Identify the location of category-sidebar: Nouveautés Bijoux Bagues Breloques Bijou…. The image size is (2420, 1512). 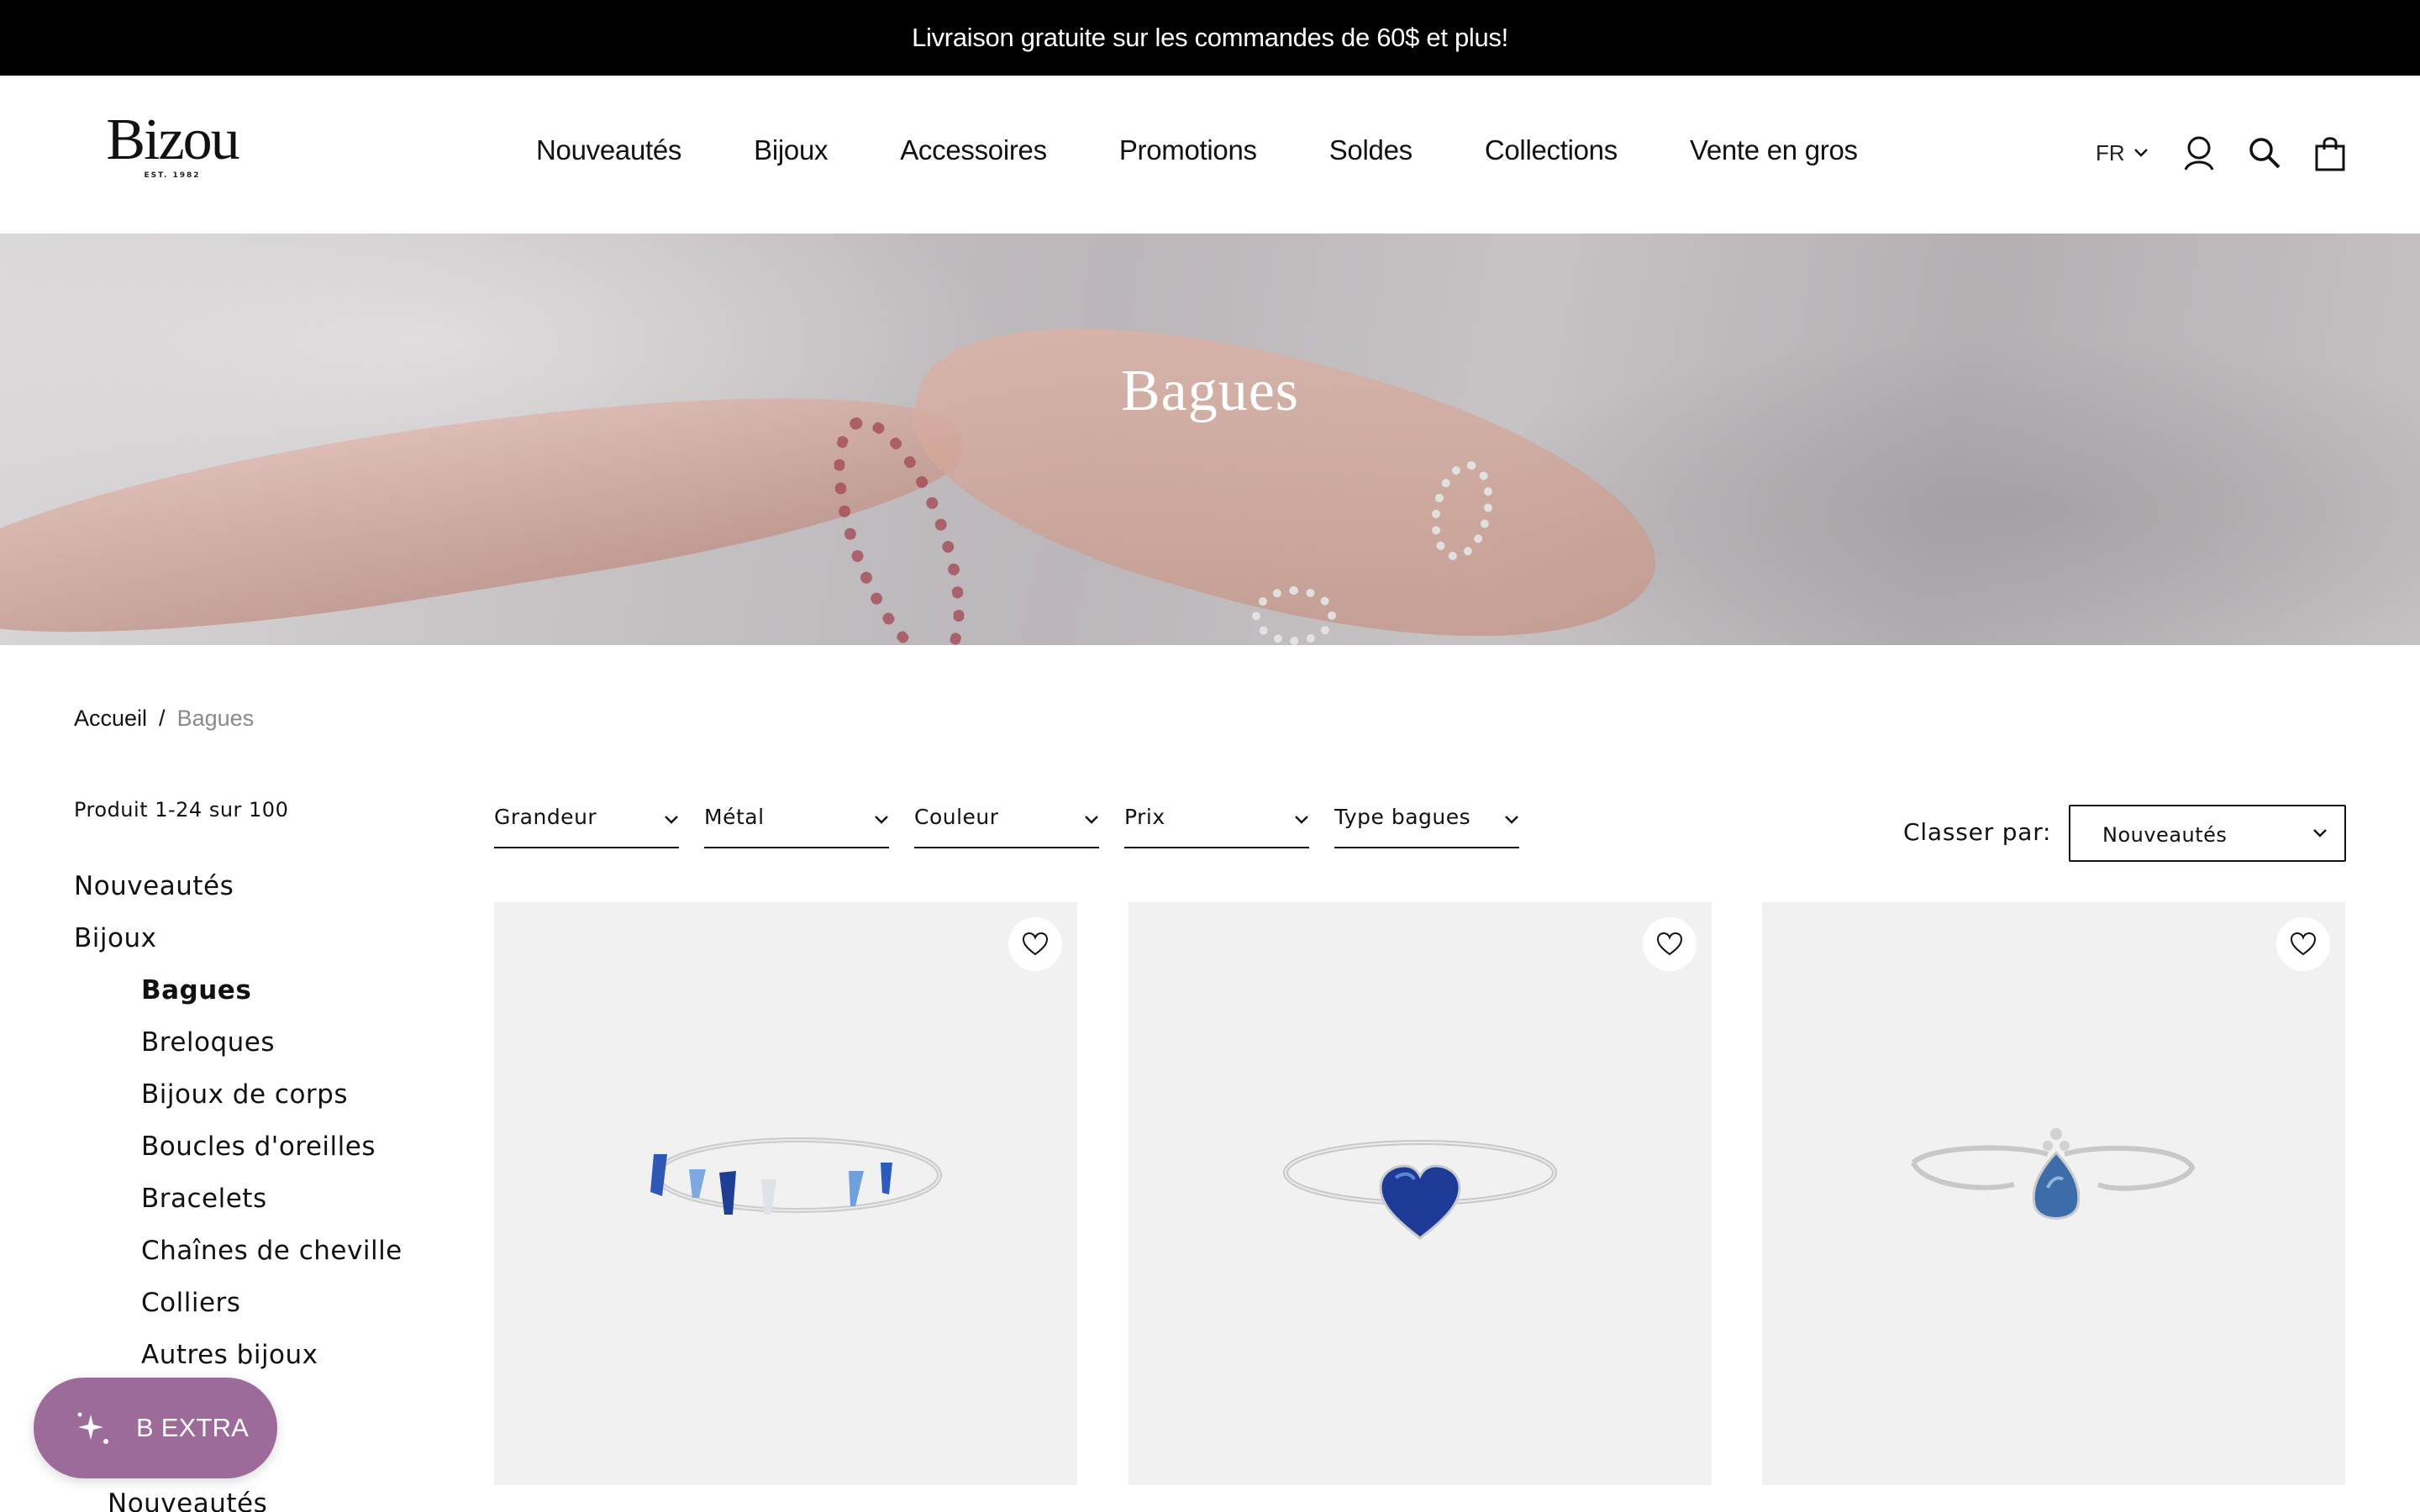
(238, 1125).